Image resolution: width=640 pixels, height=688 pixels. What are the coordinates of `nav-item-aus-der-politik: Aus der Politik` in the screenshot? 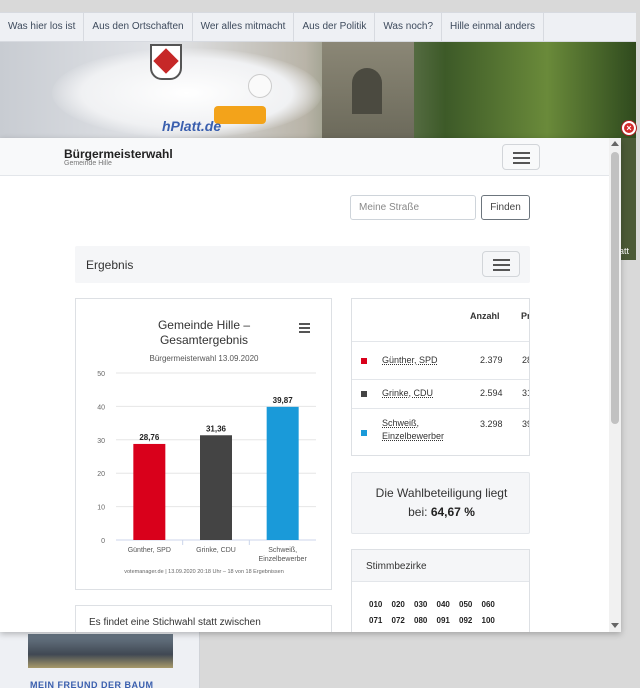 It's located at (335, 27).